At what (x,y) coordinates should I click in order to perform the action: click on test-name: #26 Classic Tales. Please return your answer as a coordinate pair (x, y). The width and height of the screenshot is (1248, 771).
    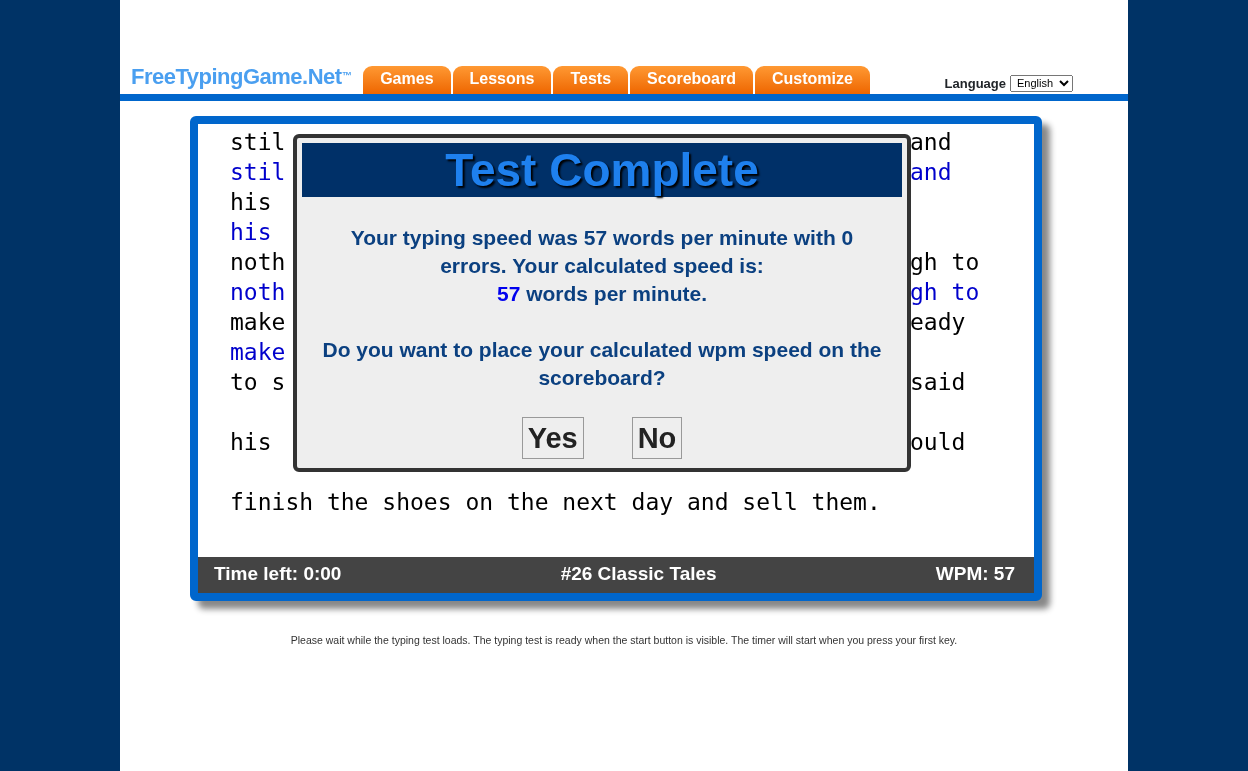
    Looking at the image, I should click on (638, 574).